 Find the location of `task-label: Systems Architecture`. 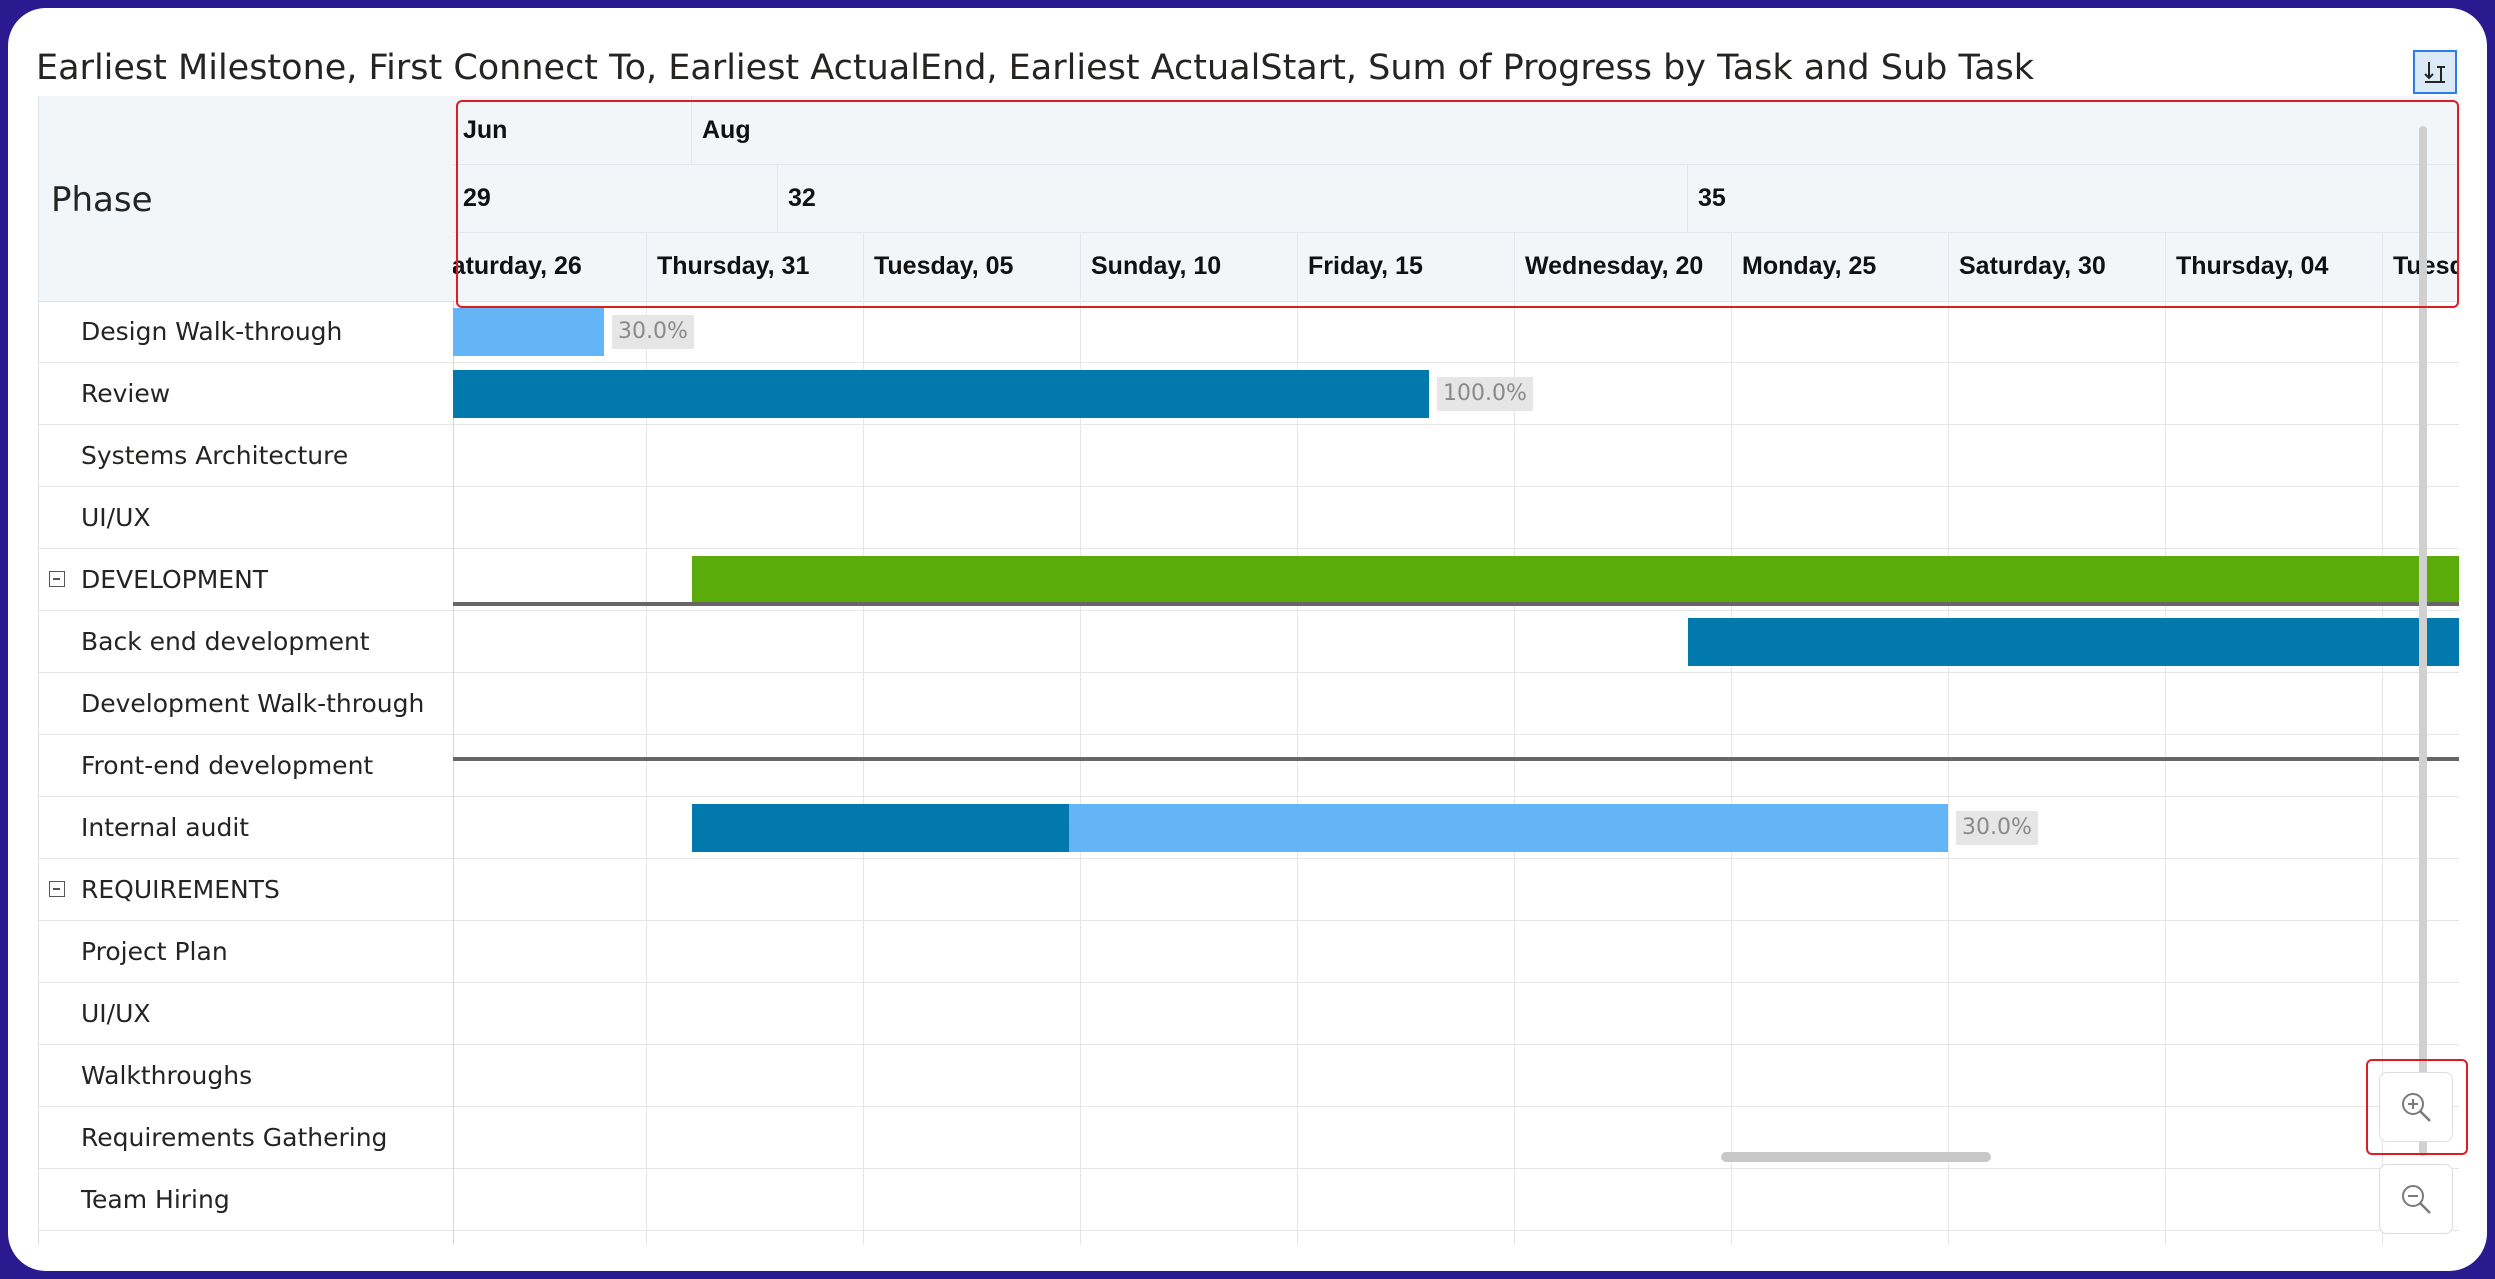

task-label: Systems Architecture is located at coordinates (215, 455).